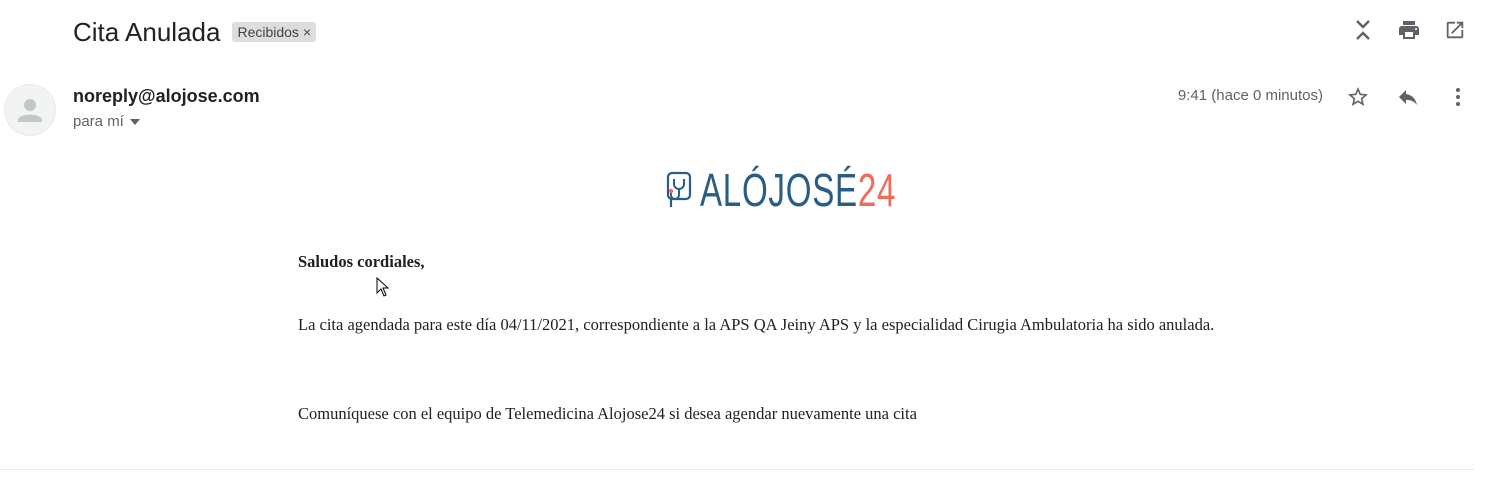 This screenshot has width=1489, height=483. Describe the element at coordinates (307, 32) in the screenshot. I see `remove-label-icon: ×` at that location.